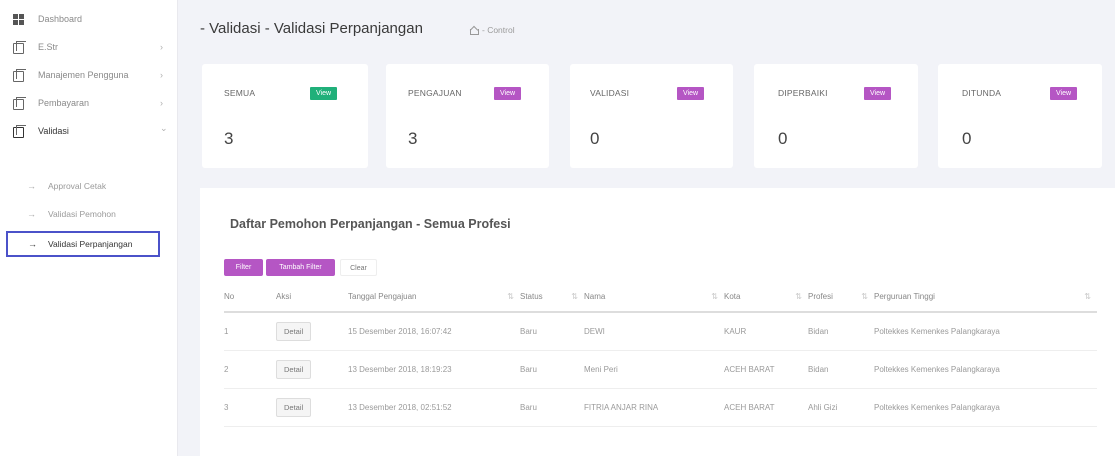  What do you see at coordinates (243, 267) in the screenshot?
I see `filter-button: Filter` at bounding box center [243, 267].